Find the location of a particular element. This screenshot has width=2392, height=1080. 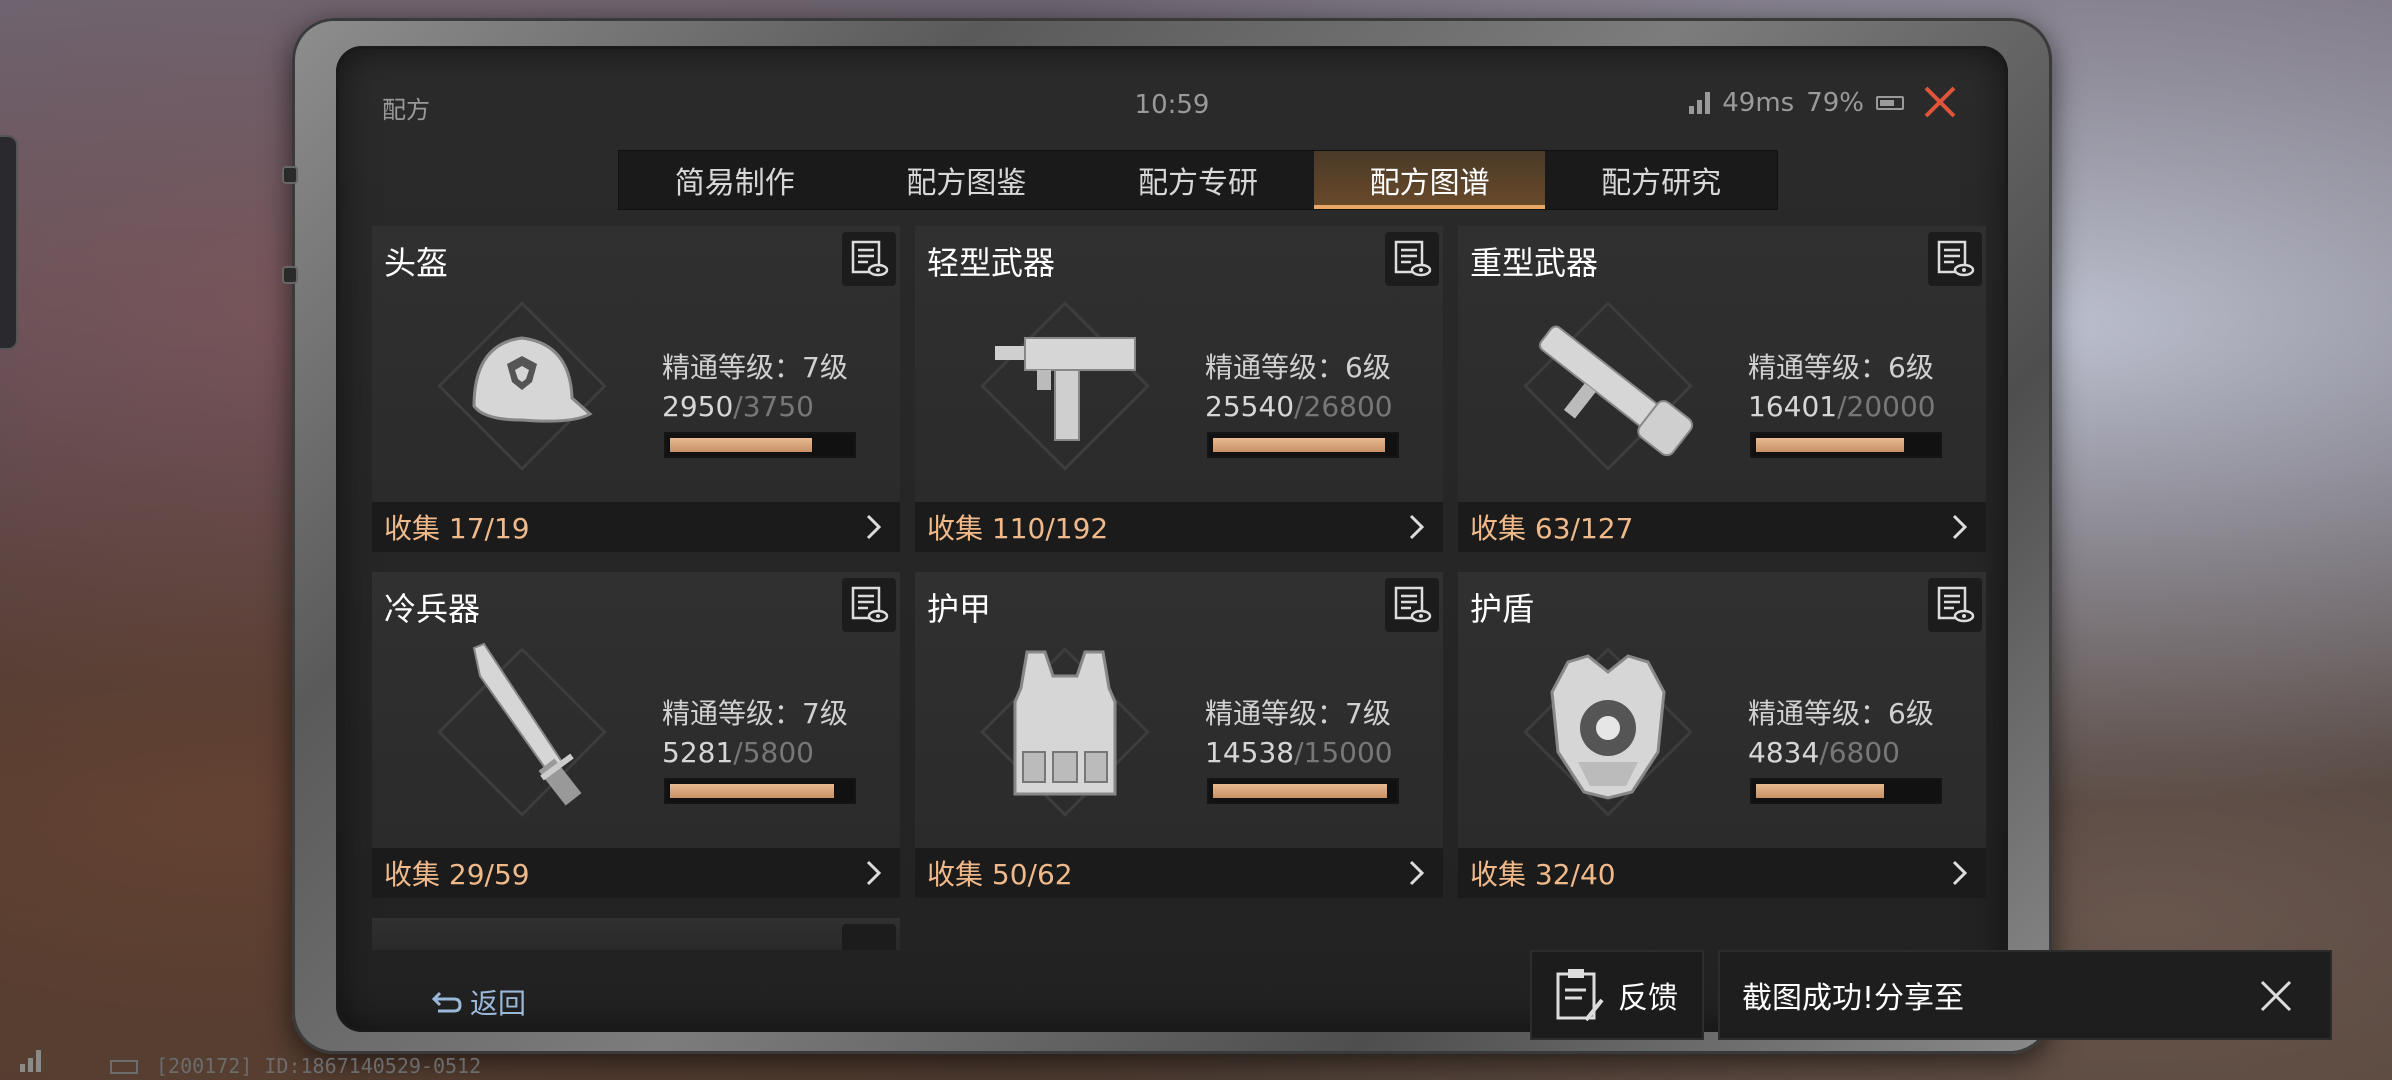

device-id: [200172] ID:1867140529-0512 is located at coordinates (319, 1066).